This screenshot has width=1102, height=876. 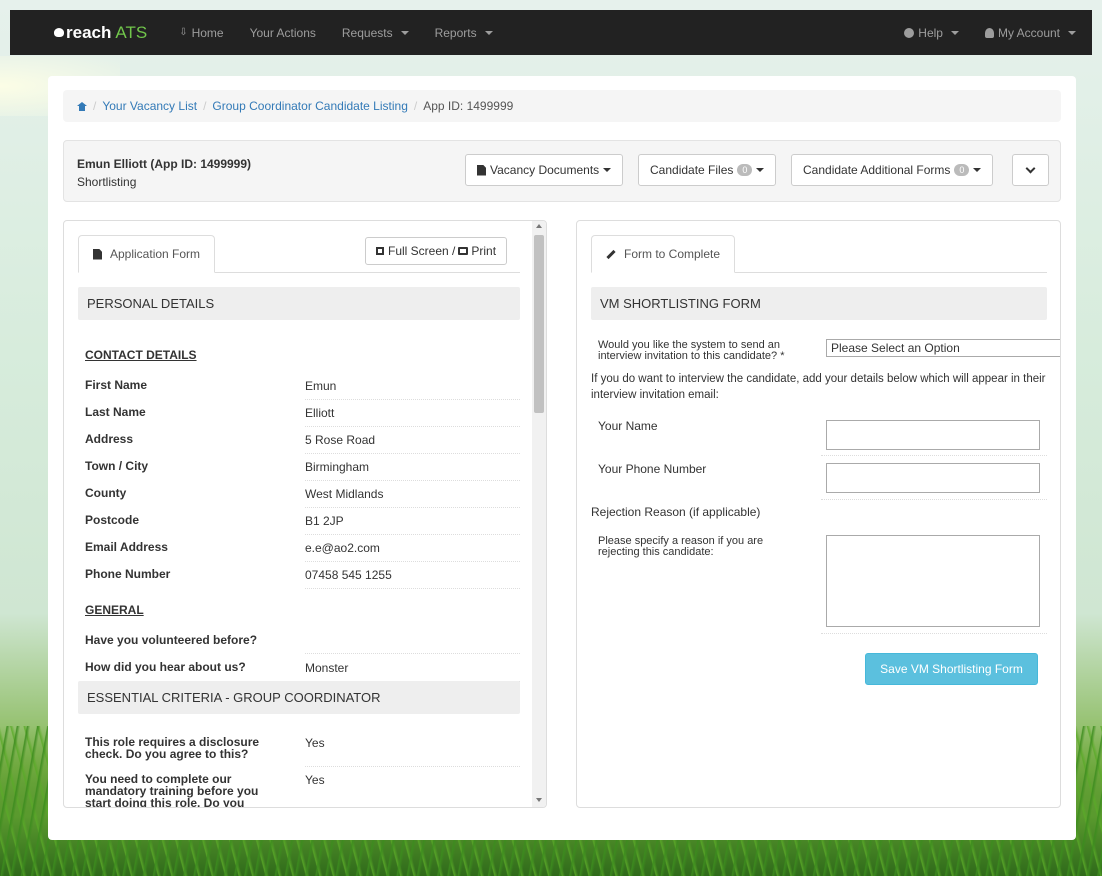 I want to click on candidate-files-label: Candidate Files, so click(x=692, y=170).